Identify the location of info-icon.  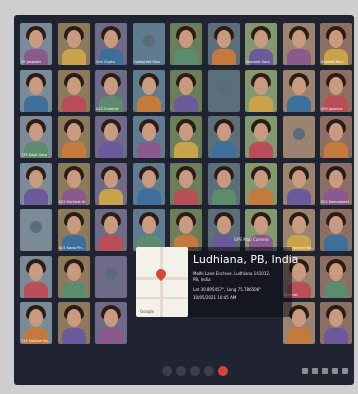
(305, 371).